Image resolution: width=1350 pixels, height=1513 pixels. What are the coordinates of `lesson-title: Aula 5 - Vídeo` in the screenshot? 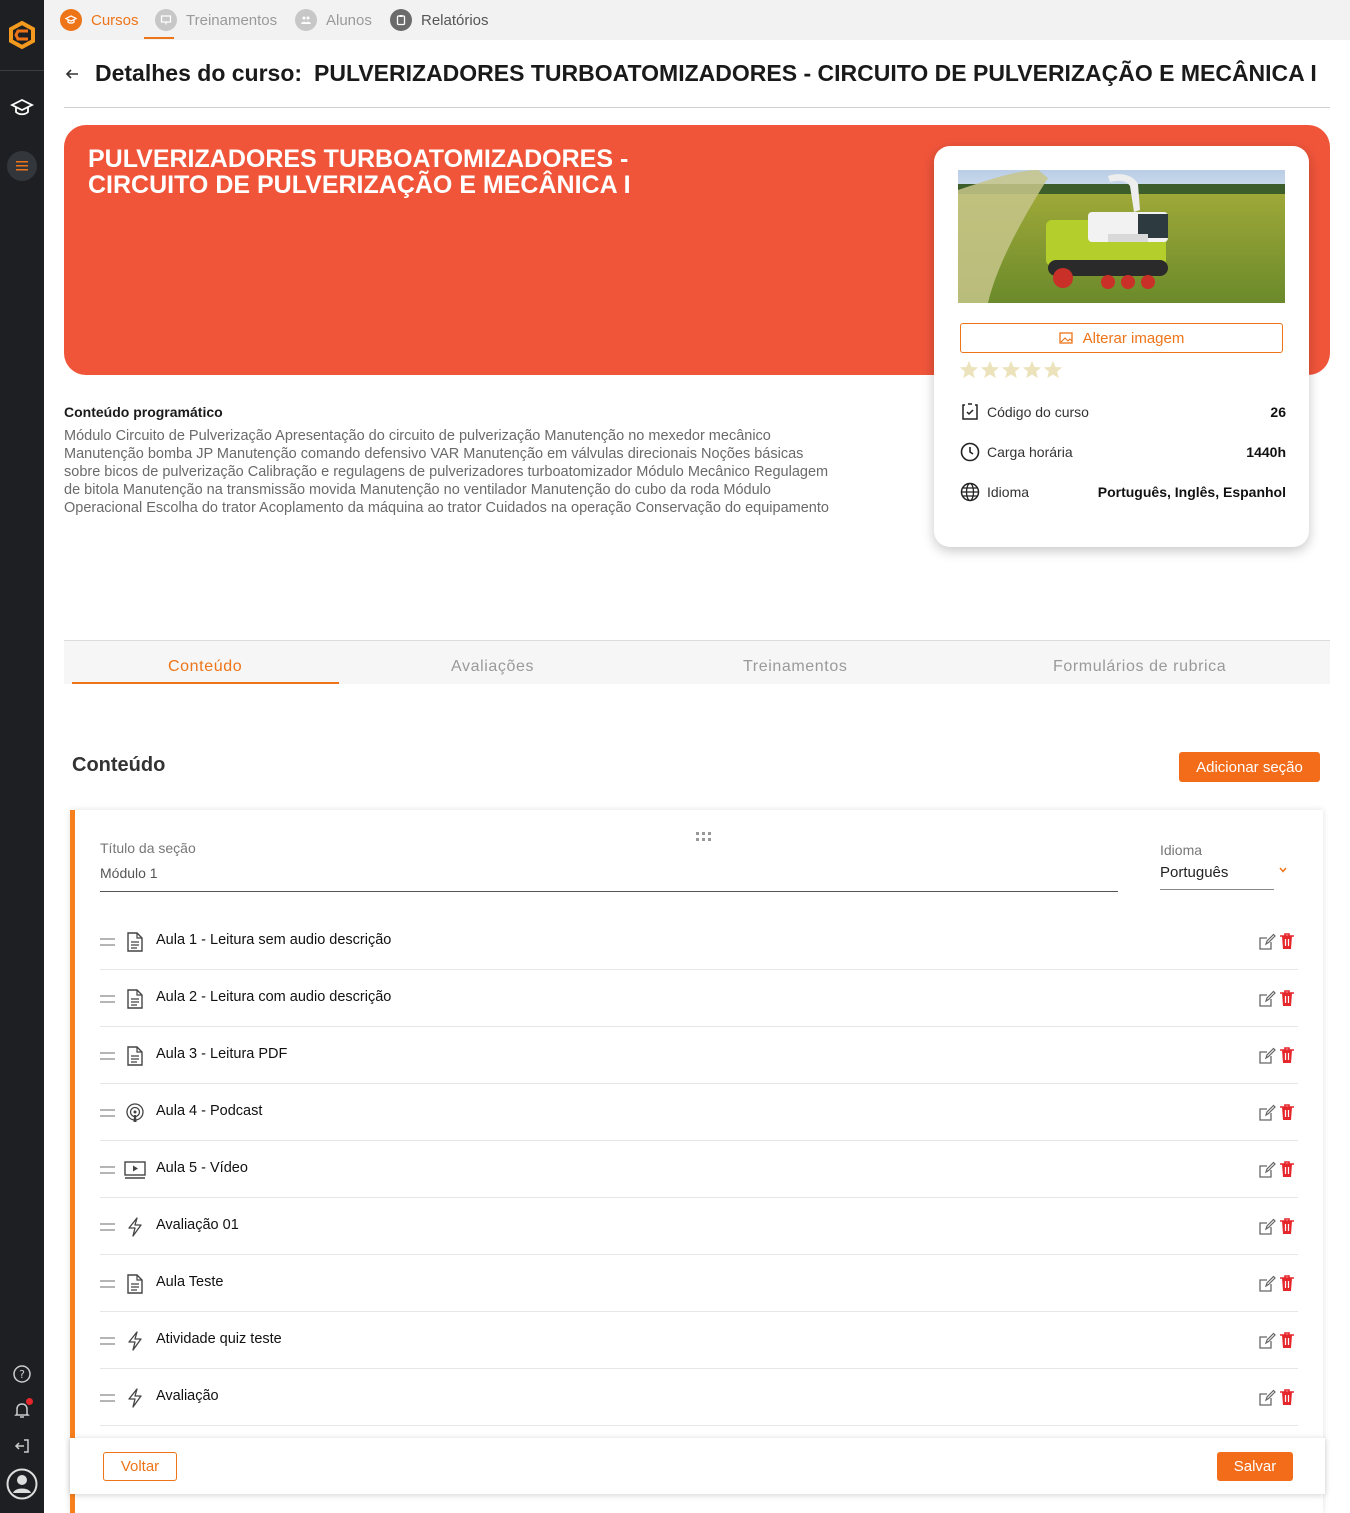 It's located at (202, 1168).